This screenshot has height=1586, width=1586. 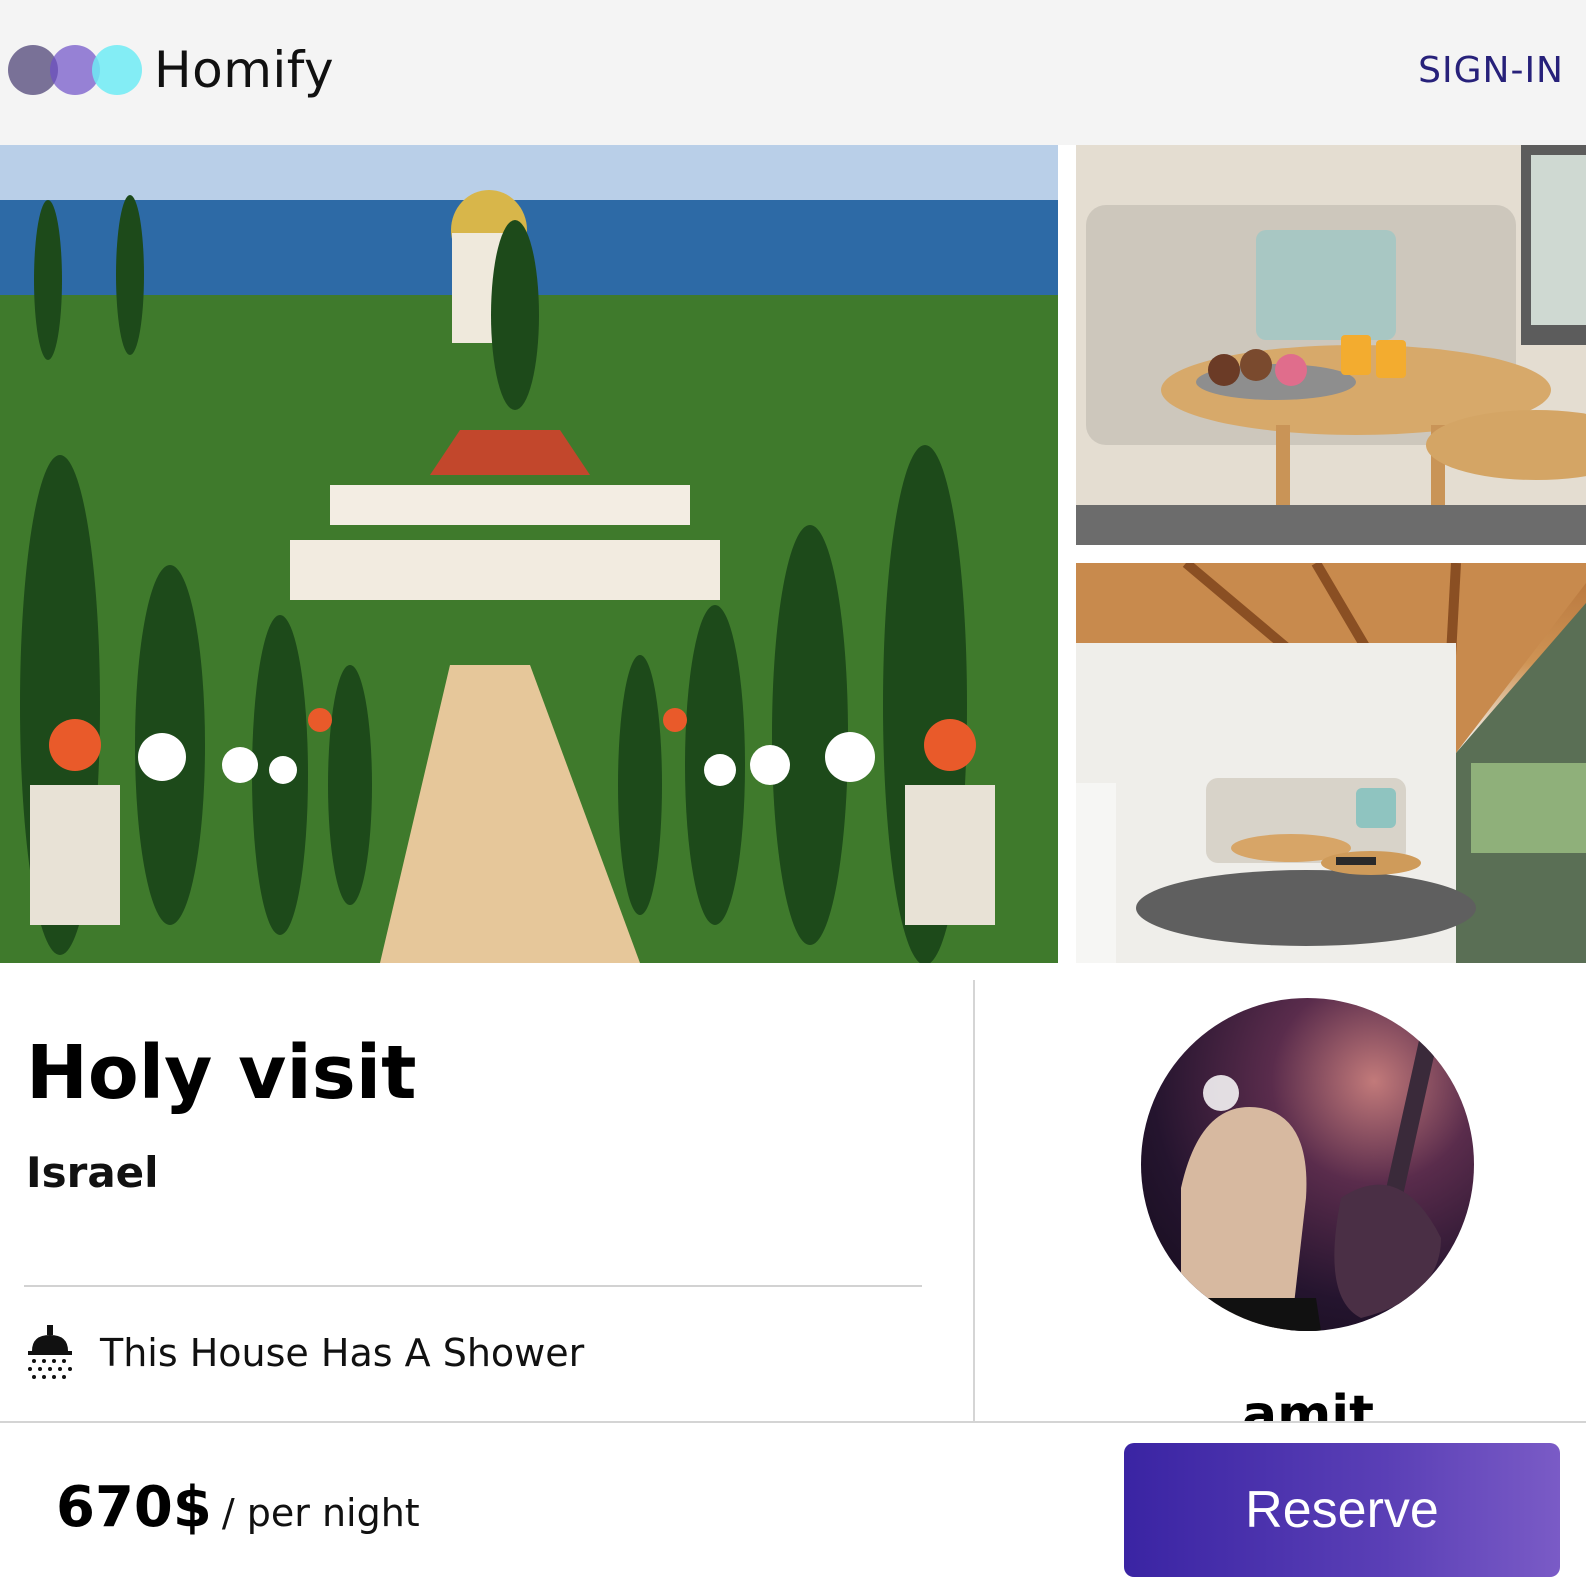 I want to click on host-avatar, so click(x=1307, y=1164).